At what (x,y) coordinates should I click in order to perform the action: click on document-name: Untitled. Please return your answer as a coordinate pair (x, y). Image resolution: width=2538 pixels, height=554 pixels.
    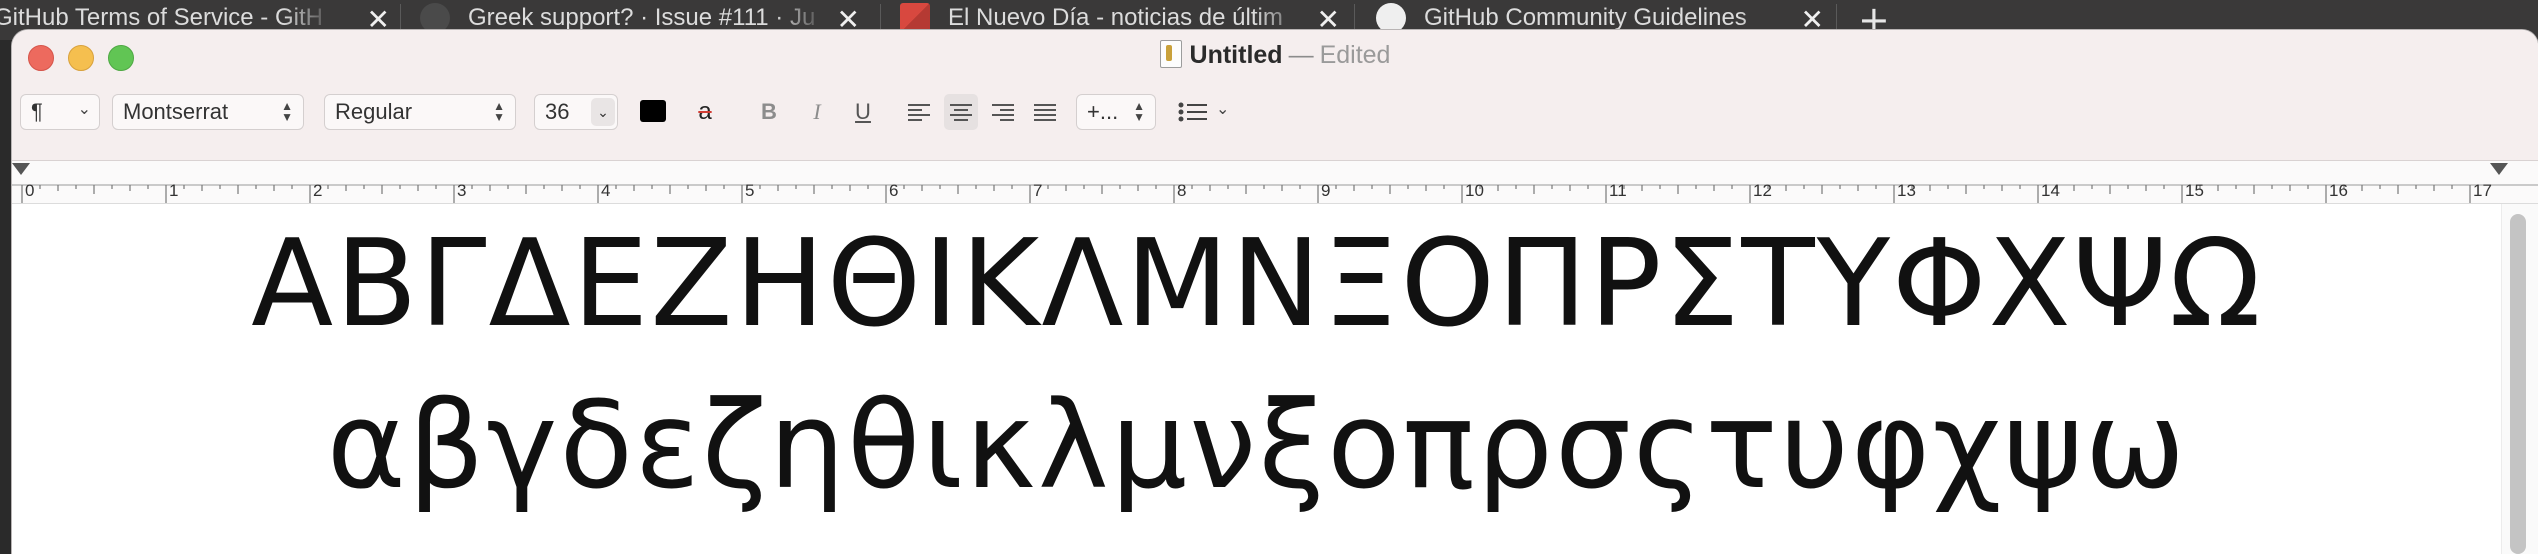
    Looking at the image, I should click on (1236, 55).